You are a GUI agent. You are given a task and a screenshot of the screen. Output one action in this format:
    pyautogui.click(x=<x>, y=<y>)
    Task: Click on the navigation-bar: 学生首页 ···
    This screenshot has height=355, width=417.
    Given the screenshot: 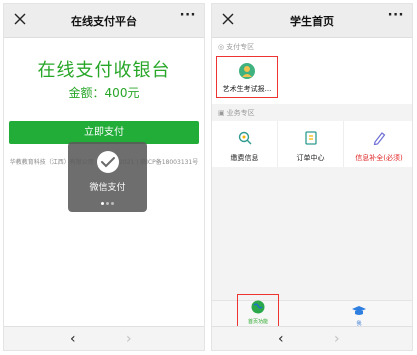 What is the action you would take?
    pyautogui.click(x=312, y=21)
    